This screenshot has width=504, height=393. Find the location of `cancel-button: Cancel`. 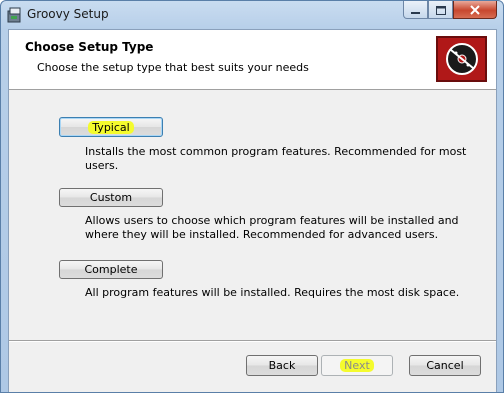

cancel-button: Cancel is located at coordinates (445, 365).